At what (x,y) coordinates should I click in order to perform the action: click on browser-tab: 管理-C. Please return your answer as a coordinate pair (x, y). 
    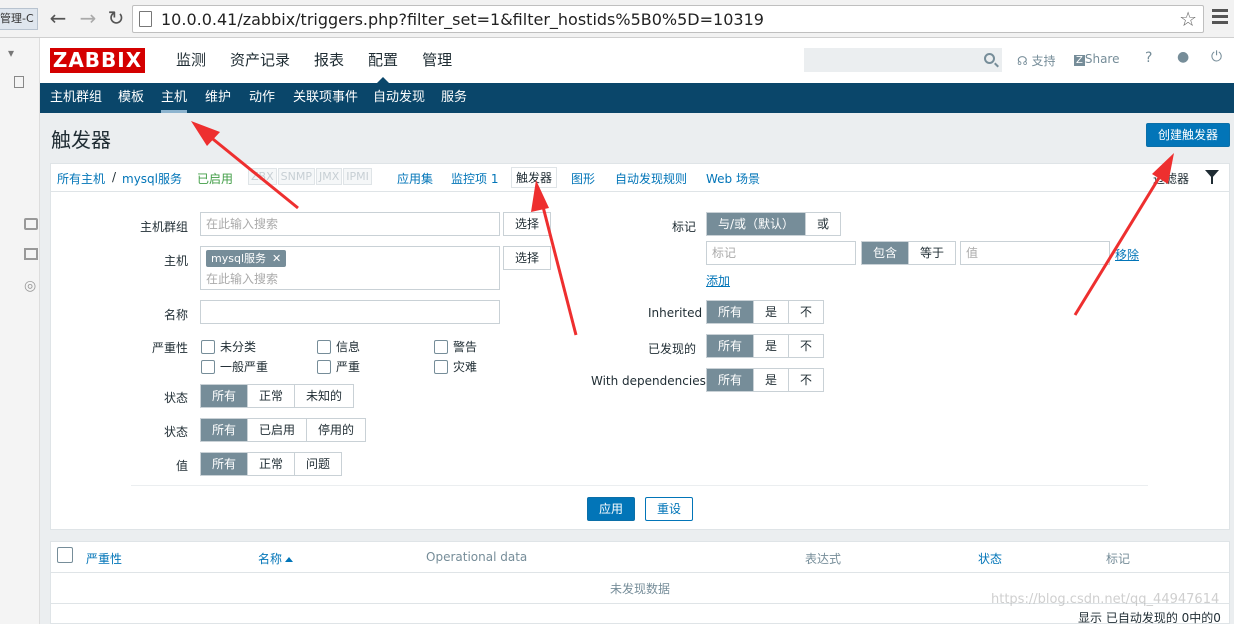
    Looking at the image, I should click on (19, 19).